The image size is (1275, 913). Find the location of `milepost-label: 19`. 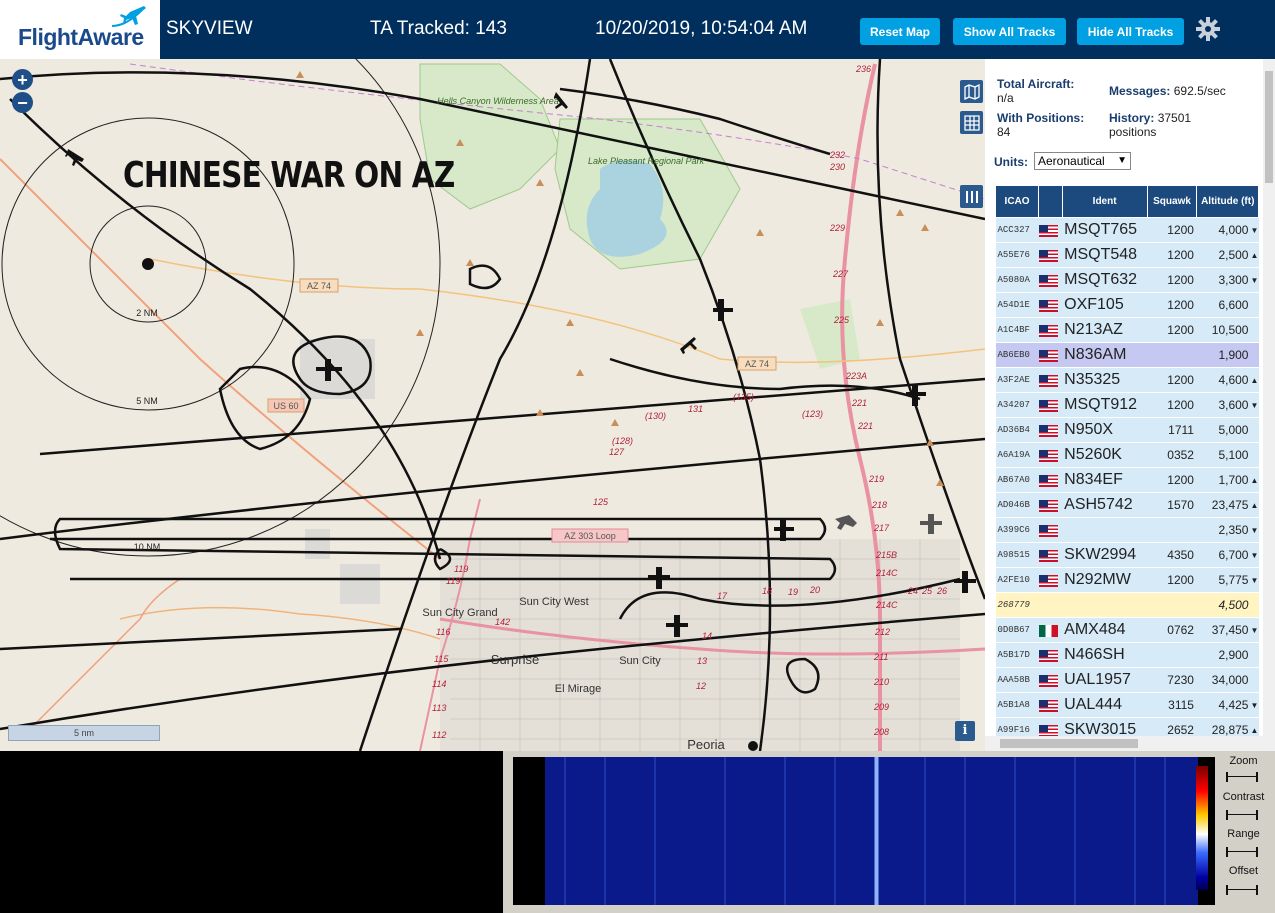

milepost-label: 19 is located at coordinates (793, 592).